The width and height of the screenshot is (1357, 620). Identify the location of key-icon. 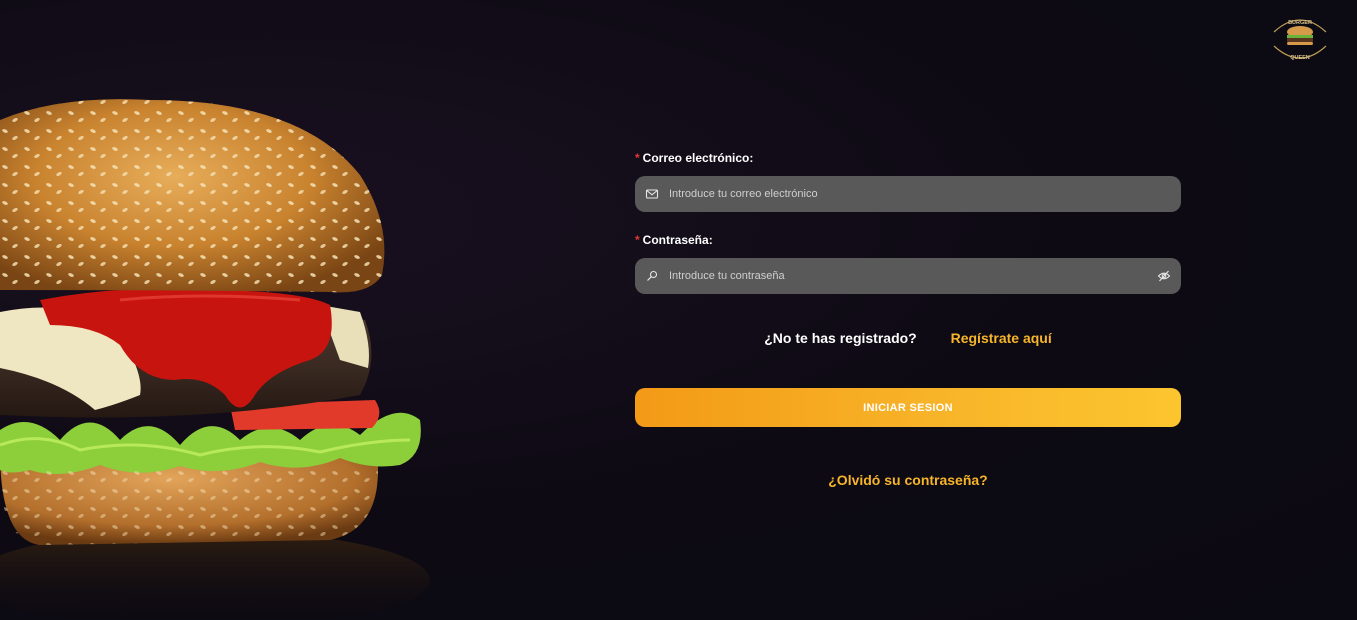
(652, 275).